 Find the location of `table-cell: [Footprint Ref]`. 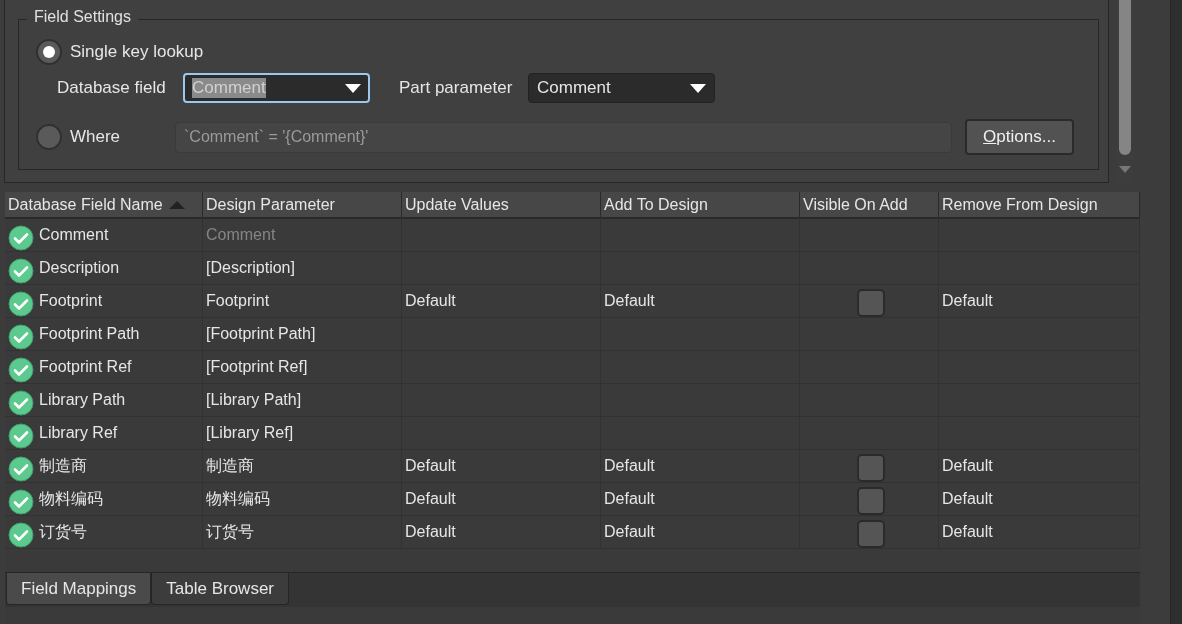

table-cell: [Footprint Ref] is located at coordinates (257, 367).